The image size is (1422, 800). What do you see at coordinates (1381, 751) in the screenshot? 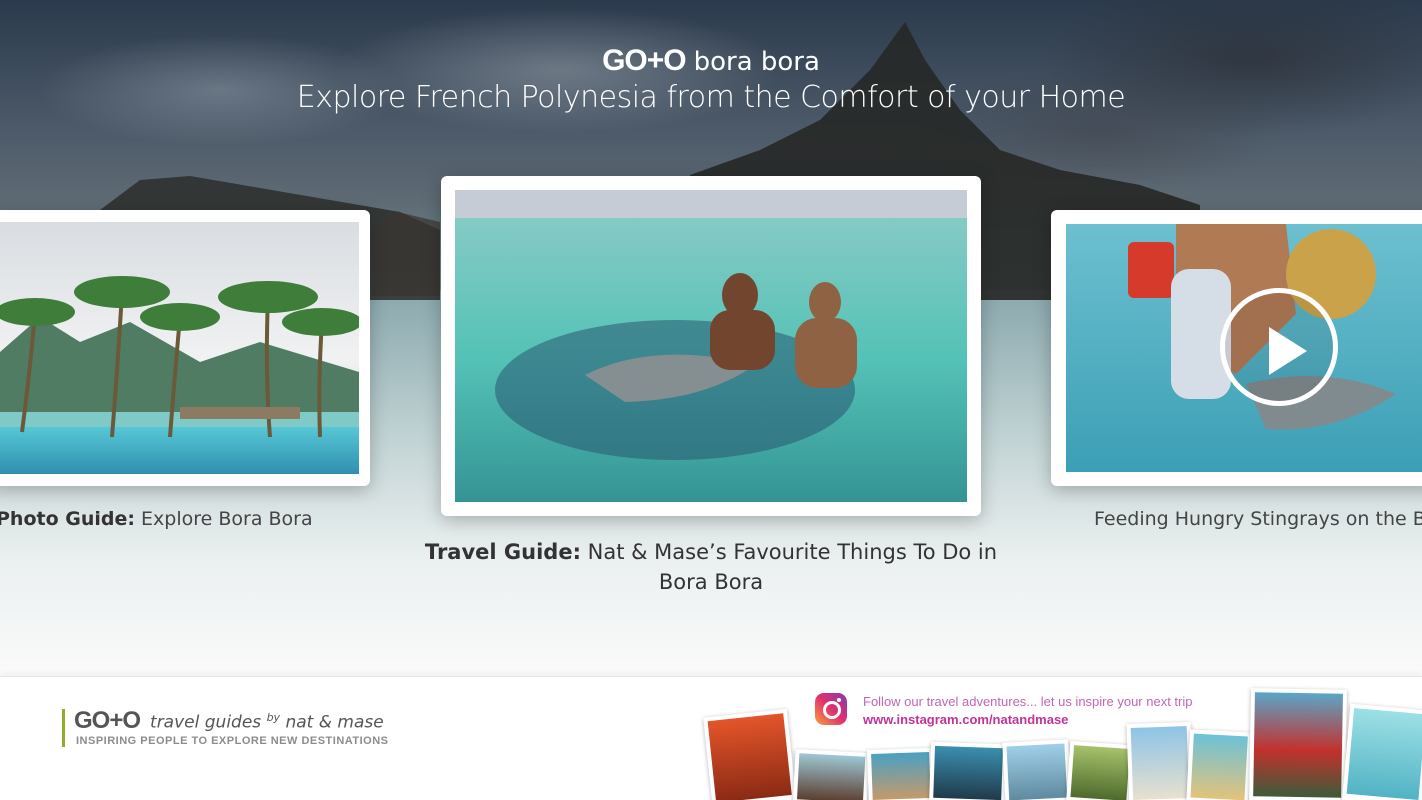
I see `collage-photo-snorkel` at bounding box center [1381, 751].